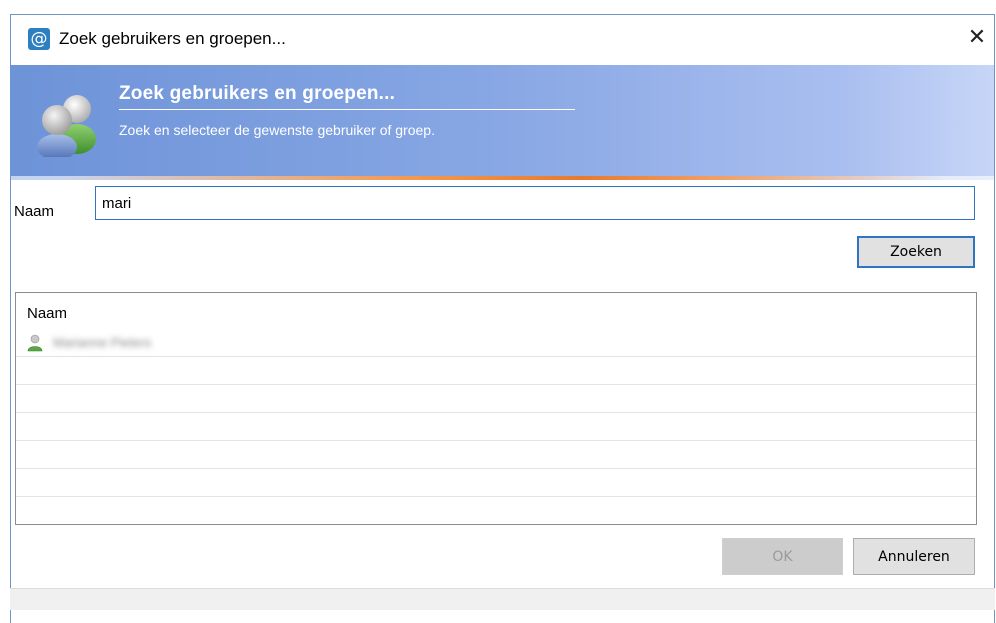  I want to click on banner-divider, so click(347, 109).